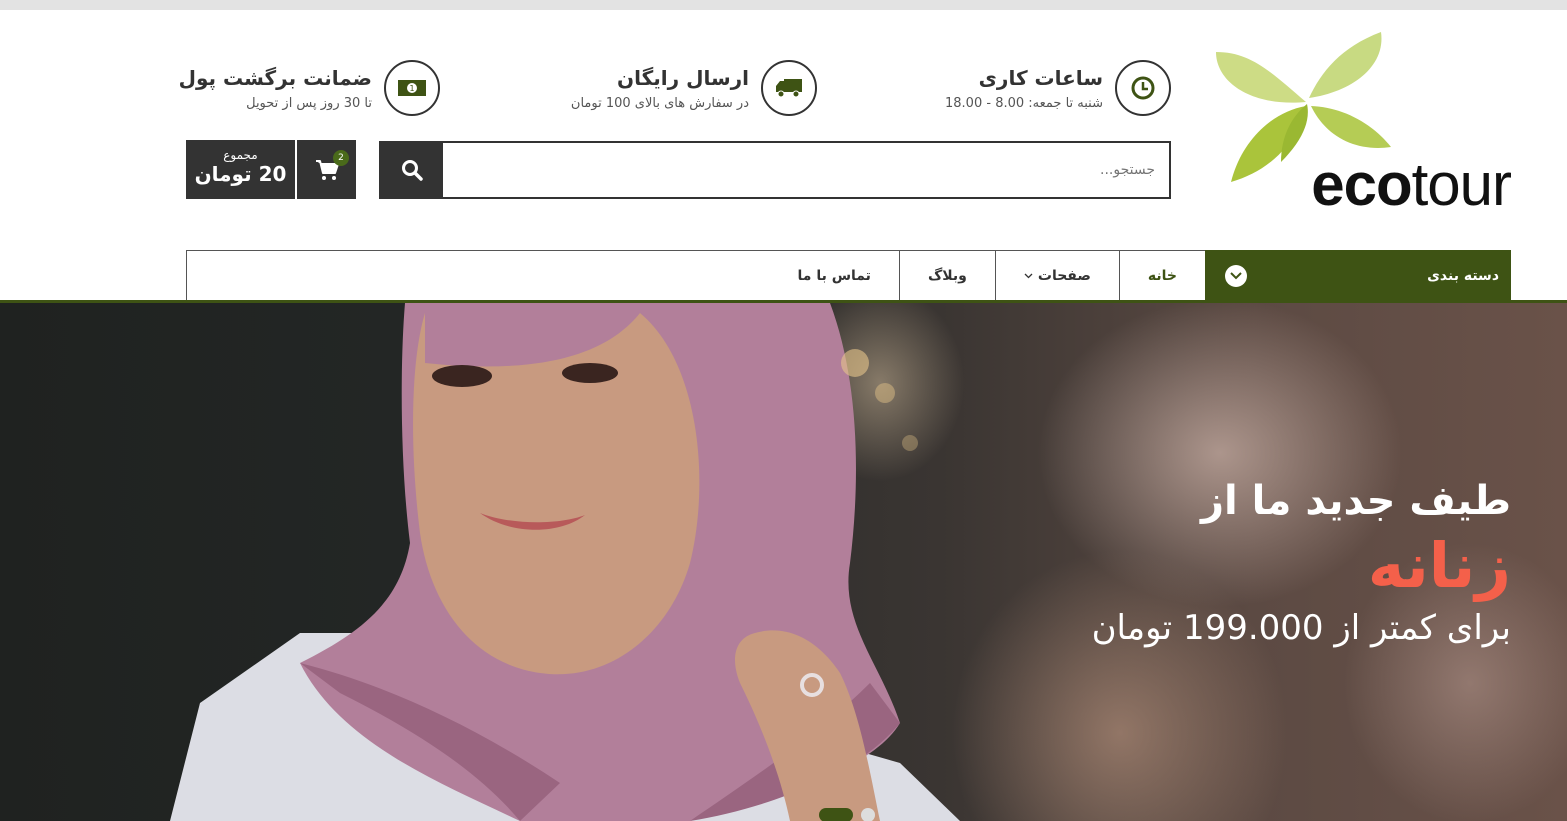 The width and height of the screenshot is (1567, 821). What do you see at coordinates (1161, 276) in the screenshot?
I see `nav-item-home: خانه` at bounding box center [1161, 276].